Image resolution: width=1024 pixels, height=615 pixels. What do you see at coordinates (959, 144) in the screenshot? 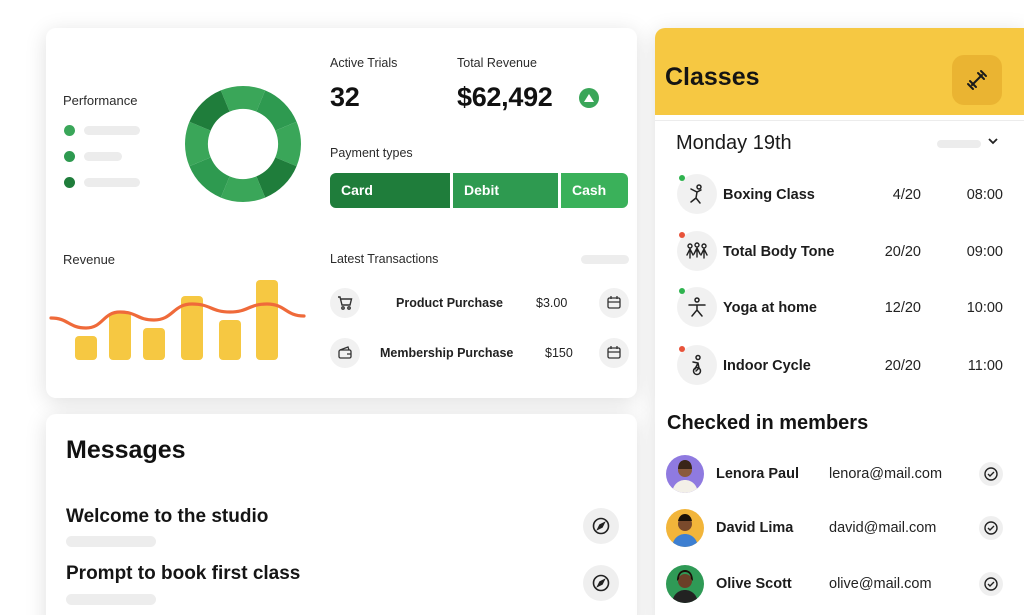
I see `date-selector` at bounding box center [959, 144].